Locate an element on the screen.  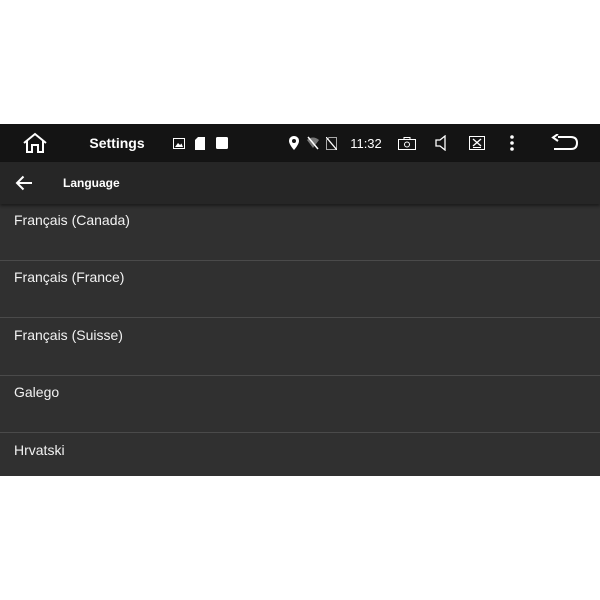
language-item: Galego is located at coordinates (300, 404).